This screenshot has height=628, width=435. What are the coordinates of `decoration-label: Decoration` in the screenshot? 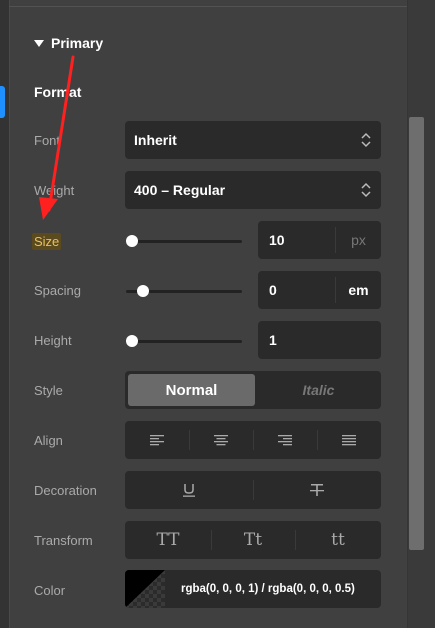 It's located at (65, 490).